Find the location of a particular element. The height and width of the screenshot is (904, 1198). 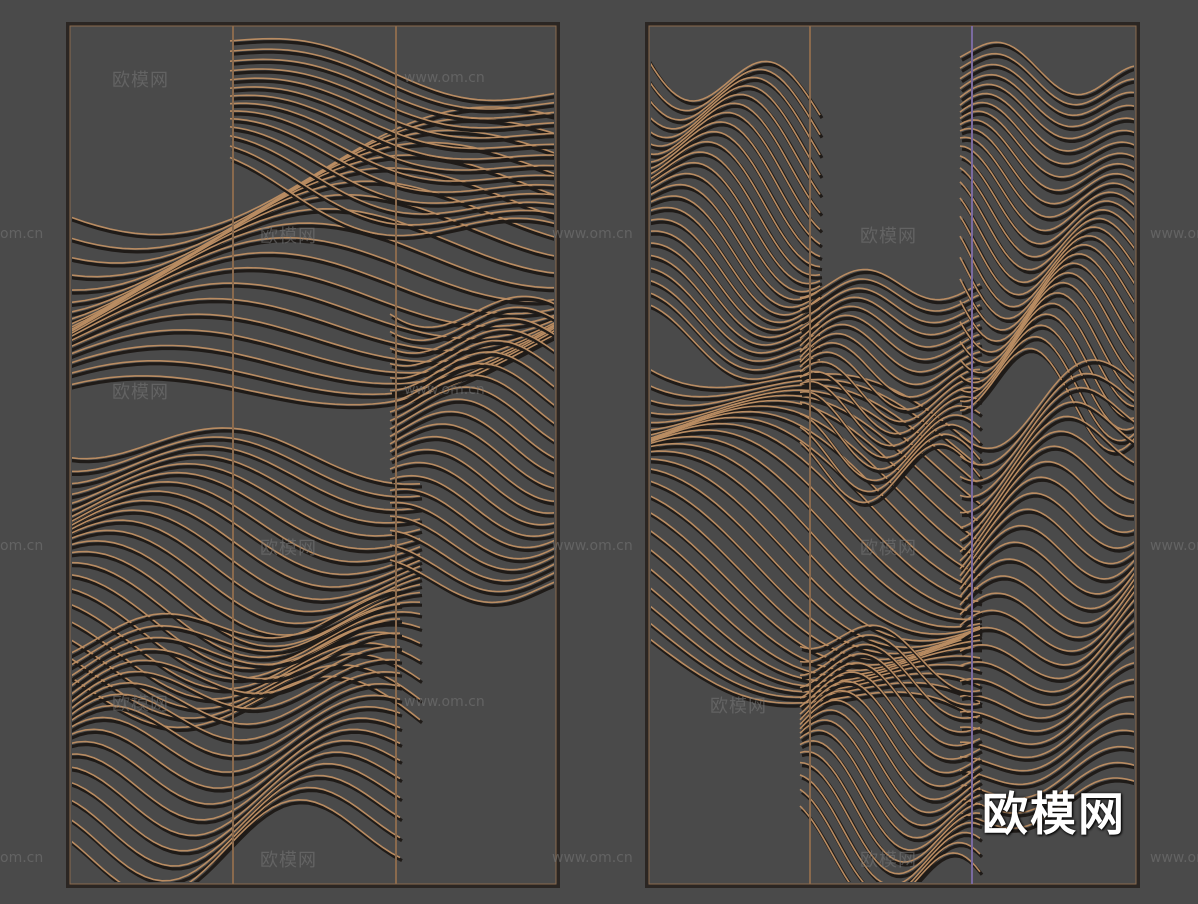

right-wave-middle-15-shadow is located at coordinates (817, 560).